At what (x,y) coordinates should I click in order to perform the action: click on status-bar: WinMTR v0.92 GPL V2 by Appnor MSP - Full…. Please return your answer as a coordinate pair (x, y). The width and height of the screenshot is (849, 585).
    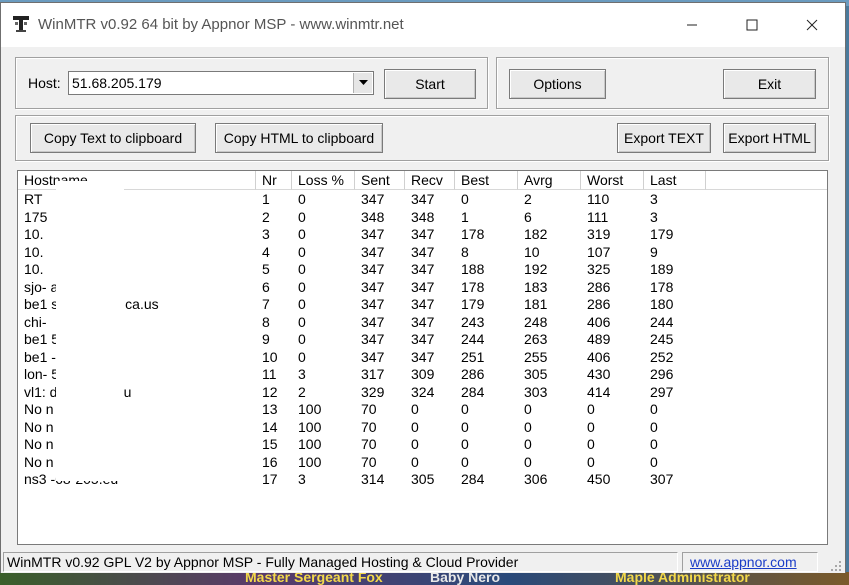
    Looking at the image, I should click on (423, 562).